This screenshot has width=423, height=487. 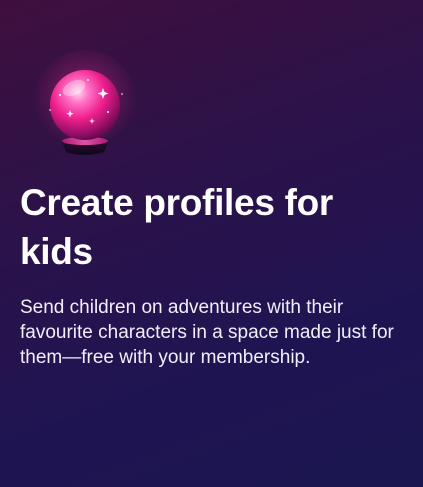 What do you see at coordinates (176, 227) in the screenshot?
I see `card-title: Create profiles for kids` at bounding box center [176, 227].